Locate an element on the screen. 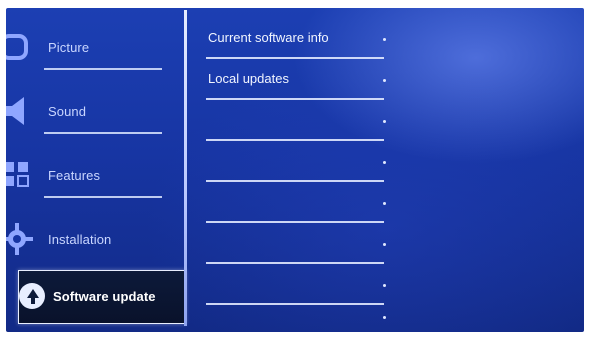  menu-item-picture: Picture is located at coordinates (95, 46).